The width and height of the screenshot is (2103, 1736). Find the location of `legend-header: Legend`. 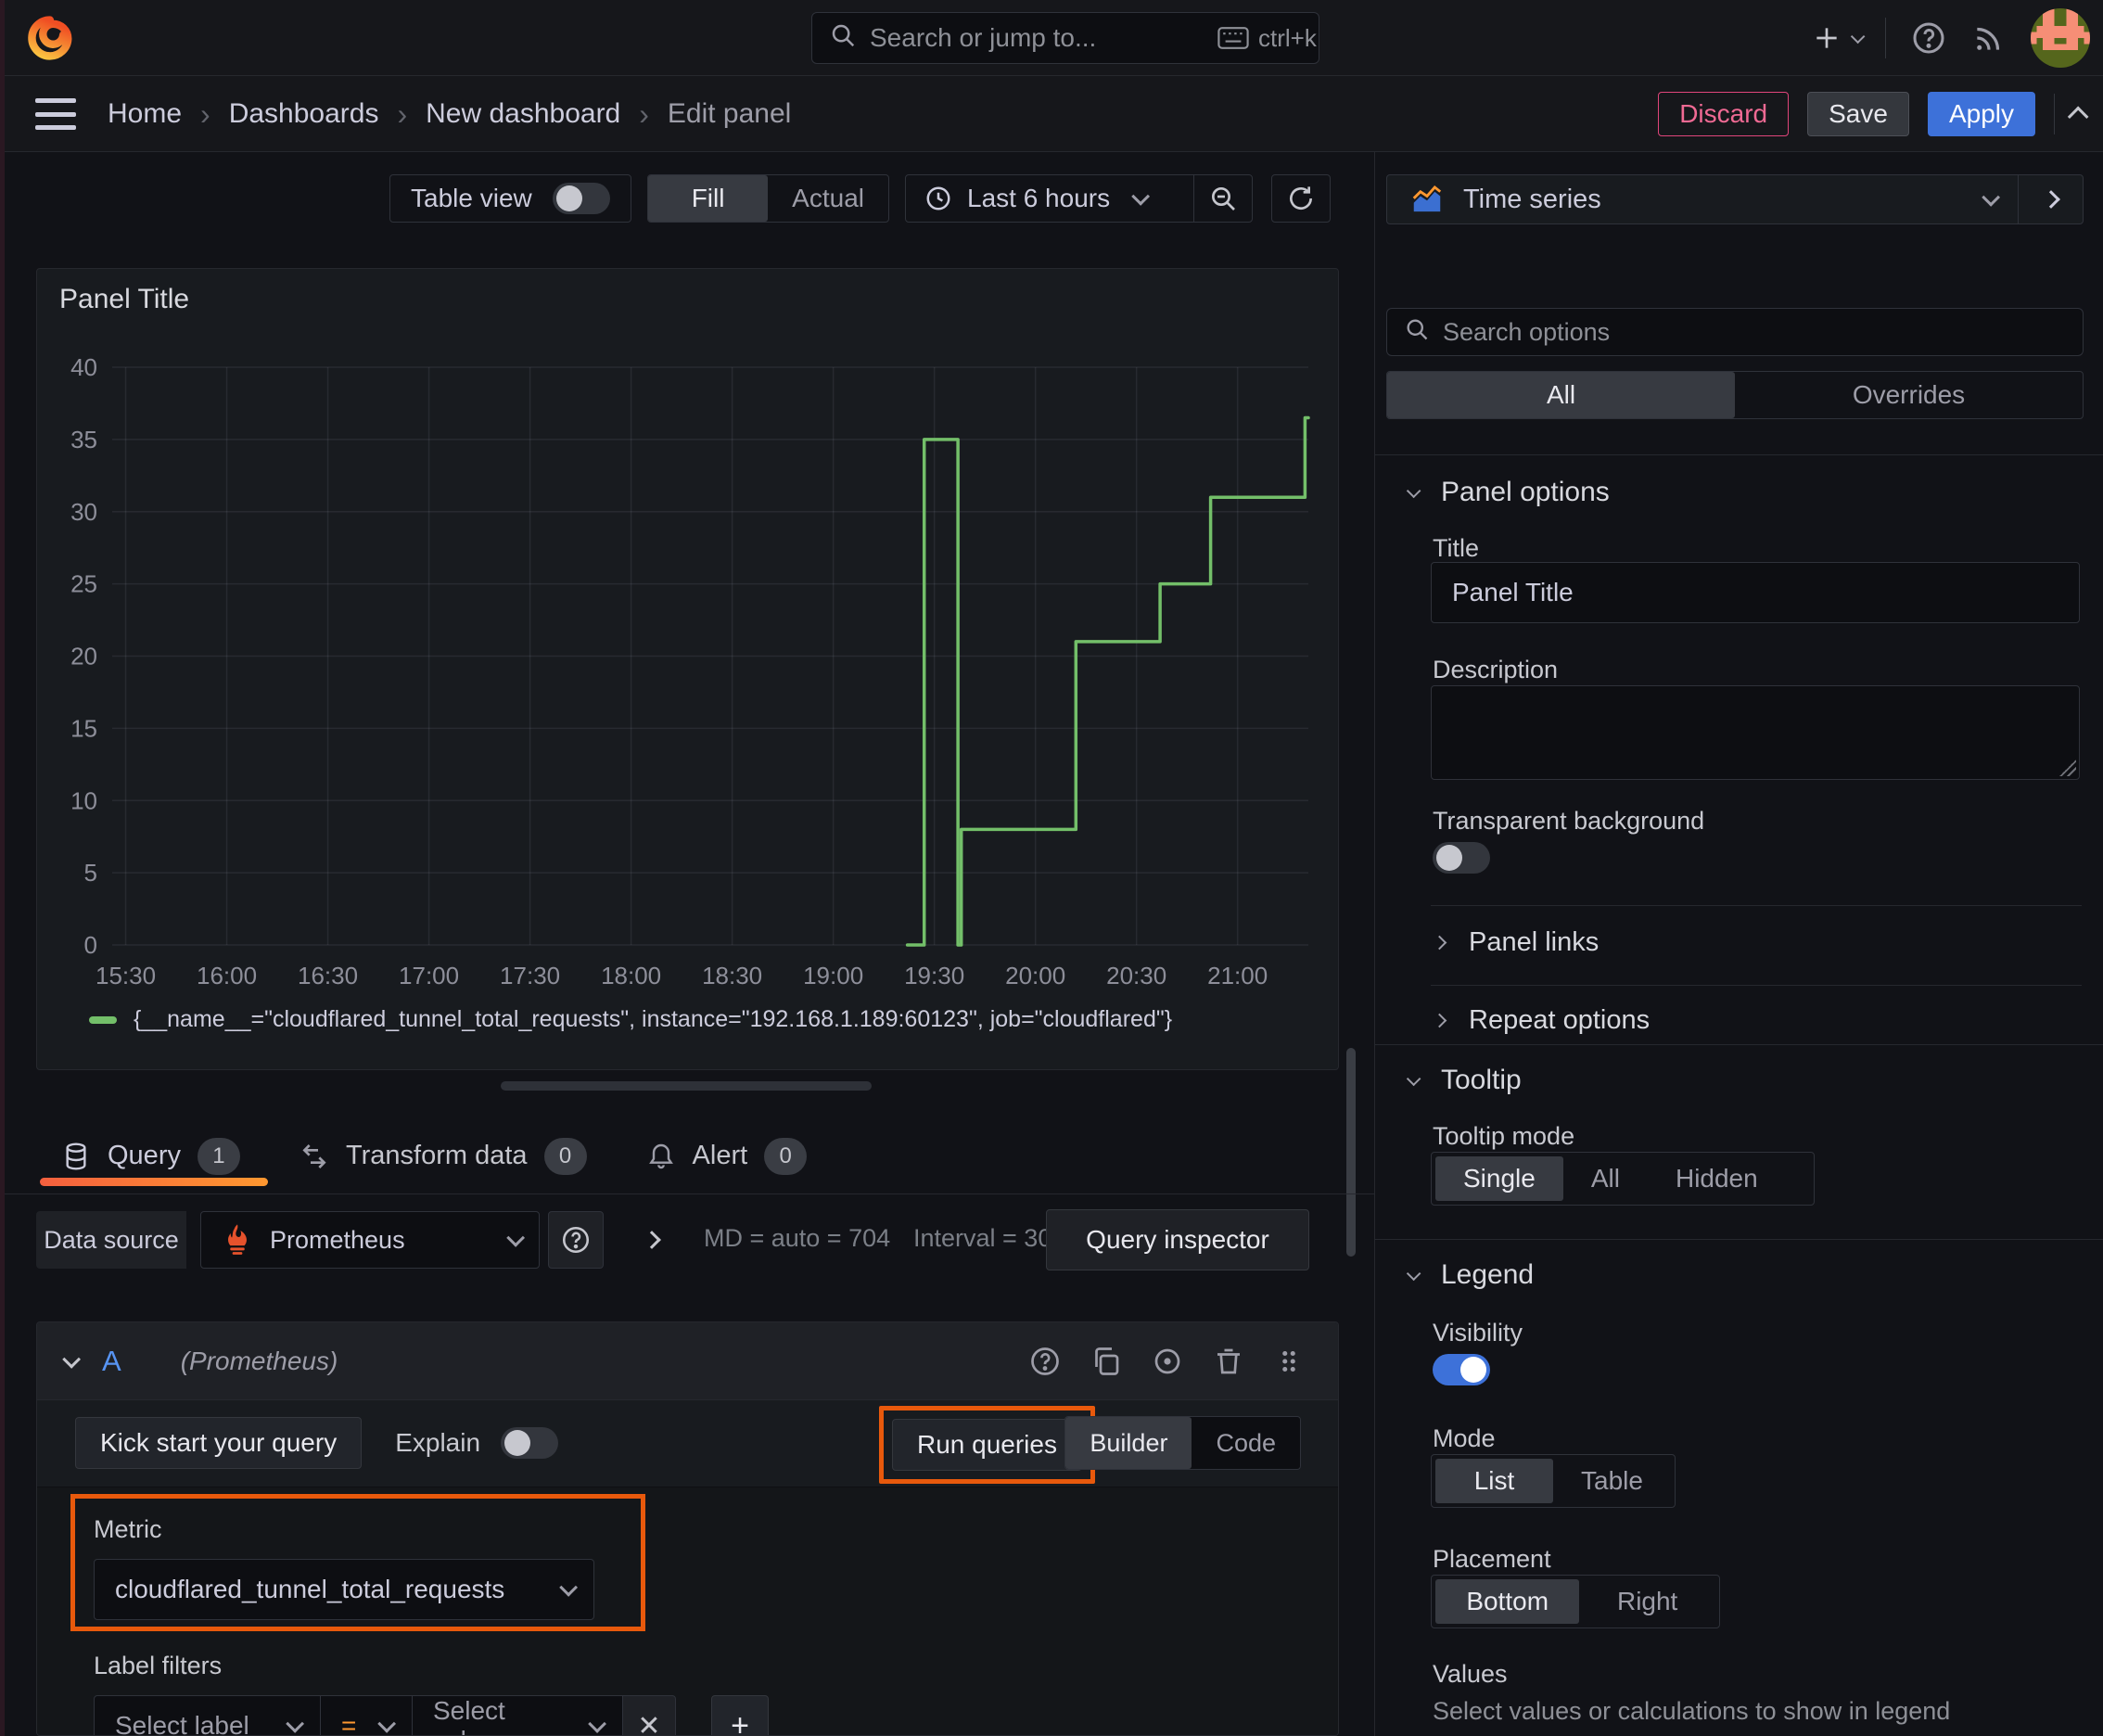

legend-header: Legend is located at coordinates (1470, 1275).